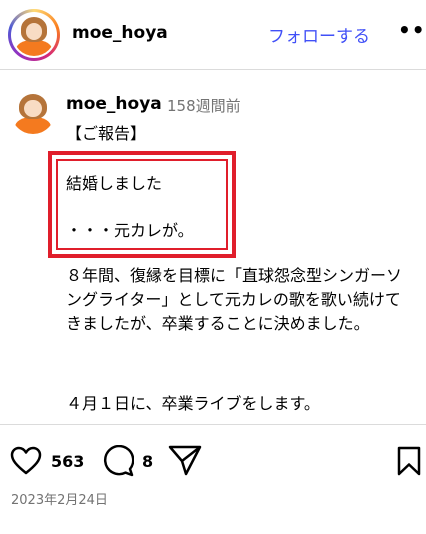 The width and height of the screenshot is (426, 534). I want to click on header-username: moe_hoya, so click(120, 33).